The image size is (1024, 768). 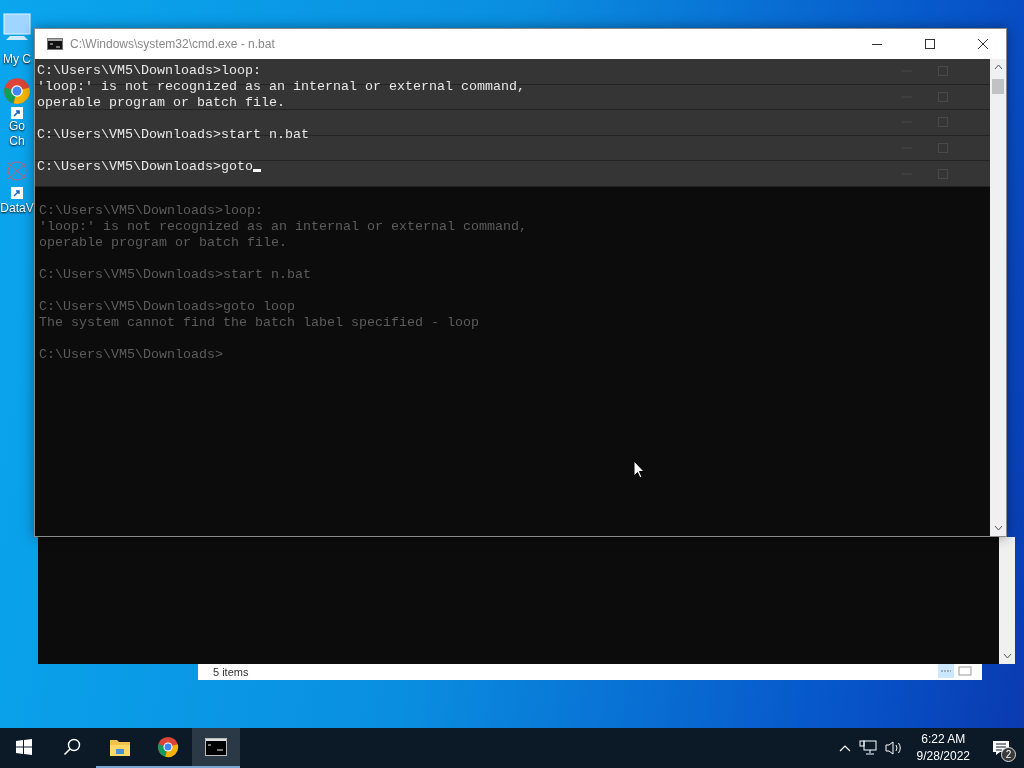 I want to click on clock-date: 9/28/2022, so click(x=943, y=756).